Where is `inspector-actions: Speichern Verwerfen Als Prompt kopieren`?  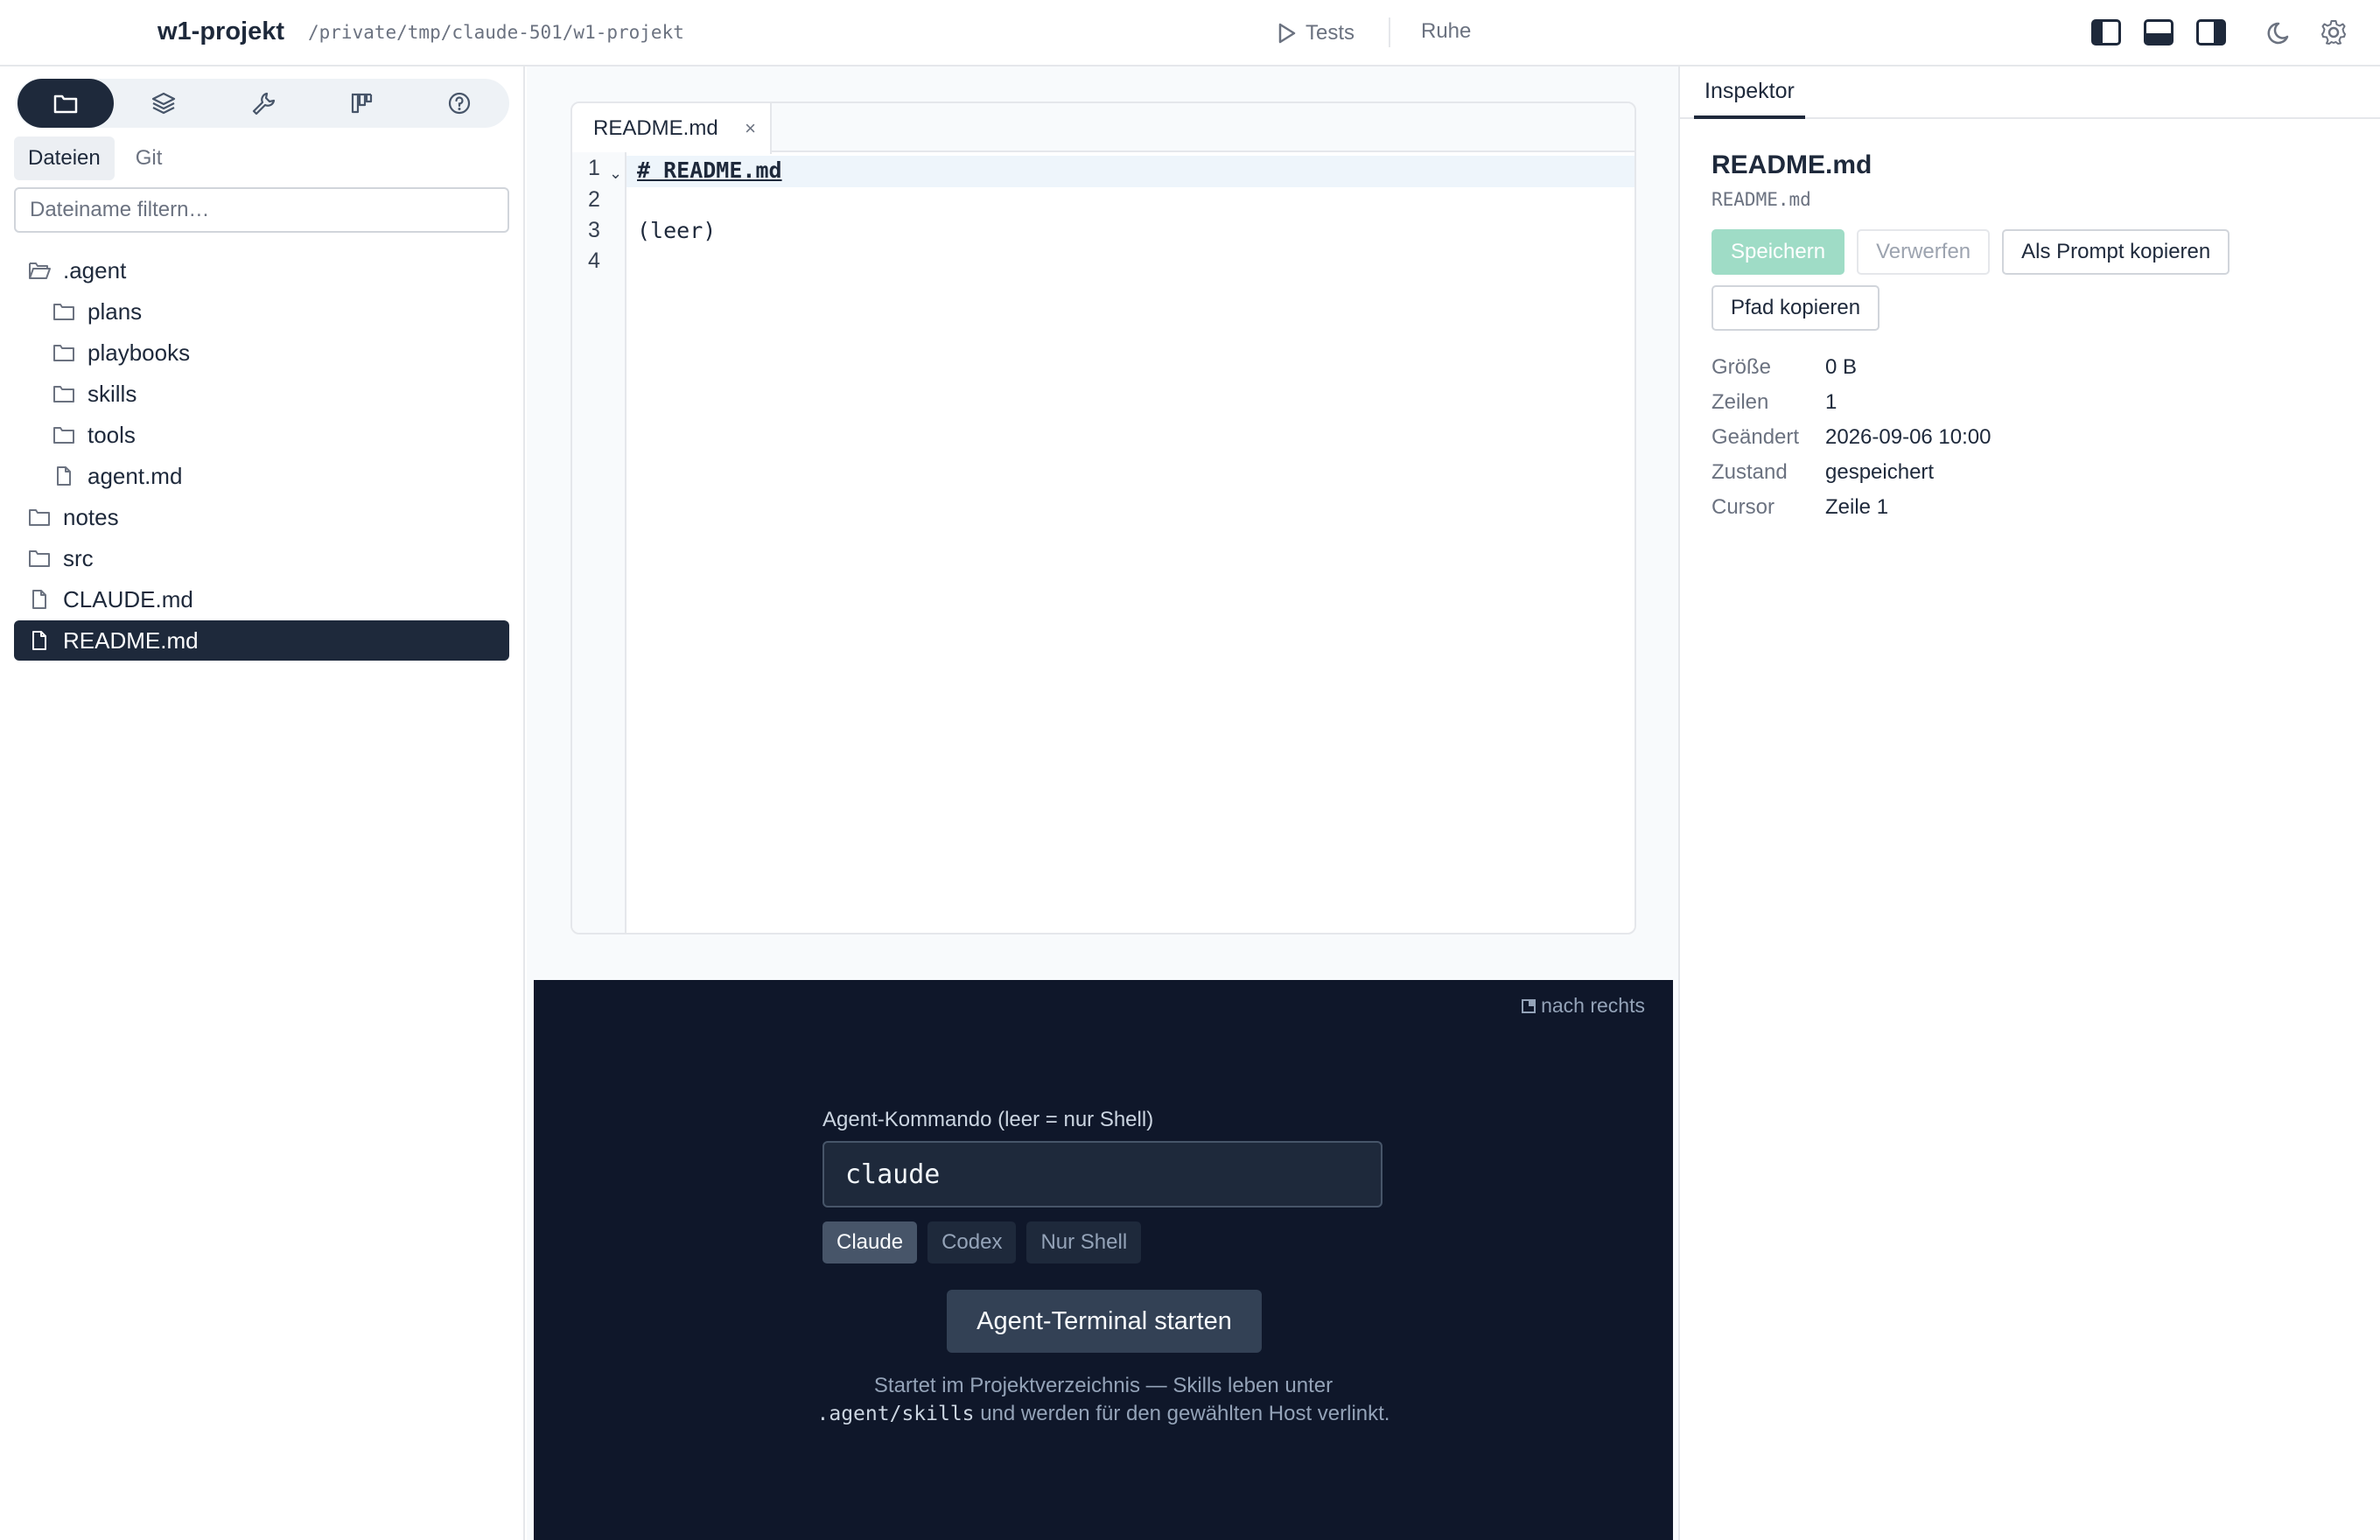
inspector-actions: Speichern Verwerfen Als Prompt kopieren is located at coordinates (1971, 252).